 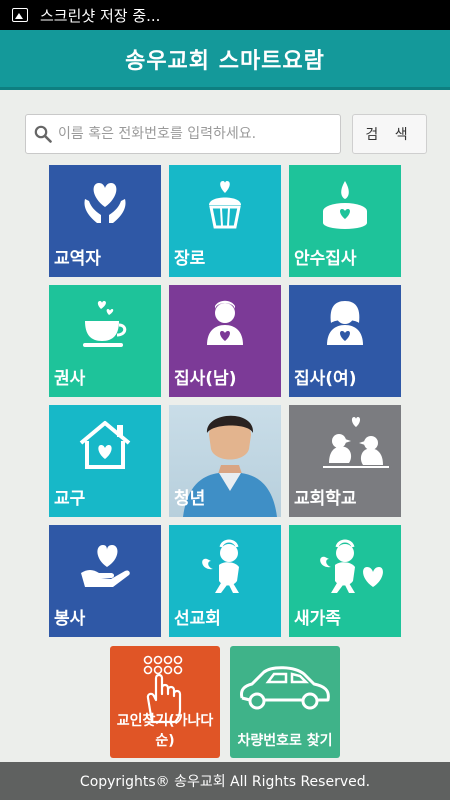 I want to click on tile-ordained-deacons: 안수집사, so click(x=345, y=221).